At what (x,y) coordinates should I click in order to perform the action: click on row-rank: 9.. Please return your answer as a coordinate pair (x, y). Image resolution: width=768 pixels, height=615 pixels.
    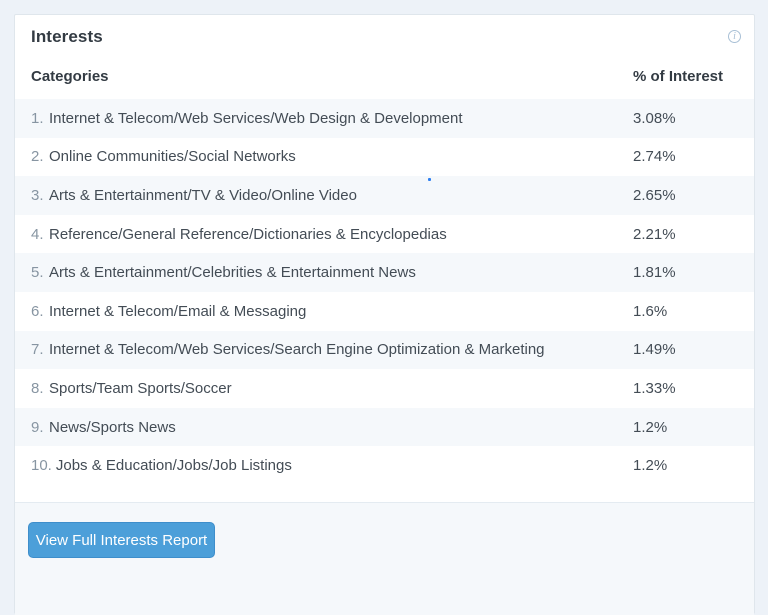
    Looking at the image, I should click on (37, 427).